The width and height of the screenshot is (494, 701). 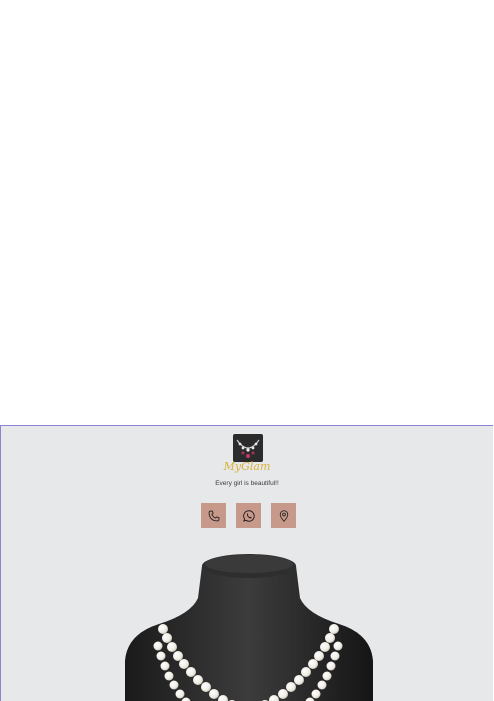 I want to click on phone-icon, so click(x=214, y=516).